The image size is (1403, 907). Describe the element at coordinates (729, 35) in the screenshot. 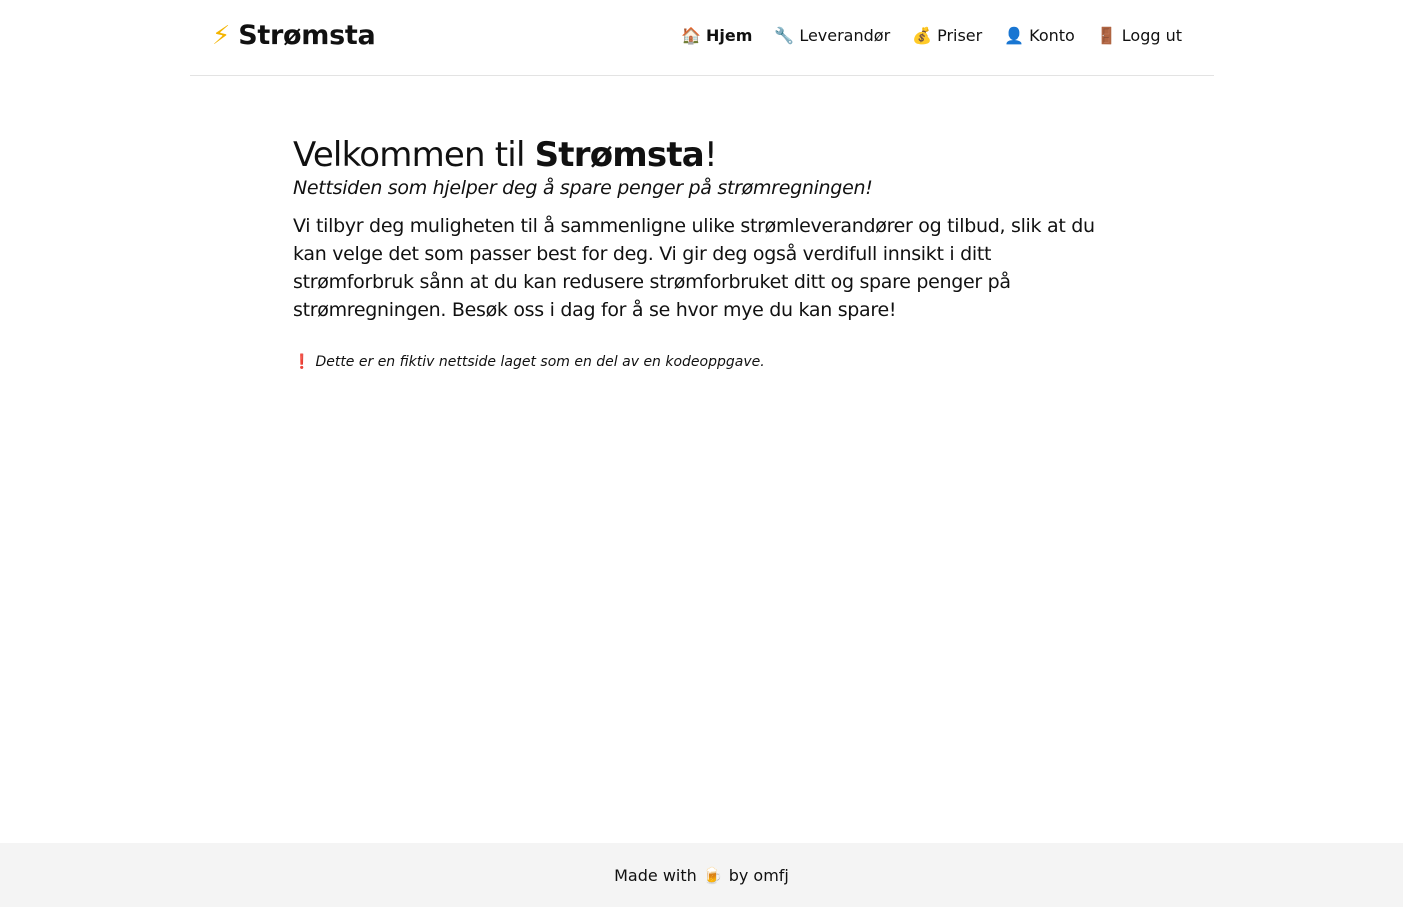

I see `nav-item-label: Hjem` at that location.